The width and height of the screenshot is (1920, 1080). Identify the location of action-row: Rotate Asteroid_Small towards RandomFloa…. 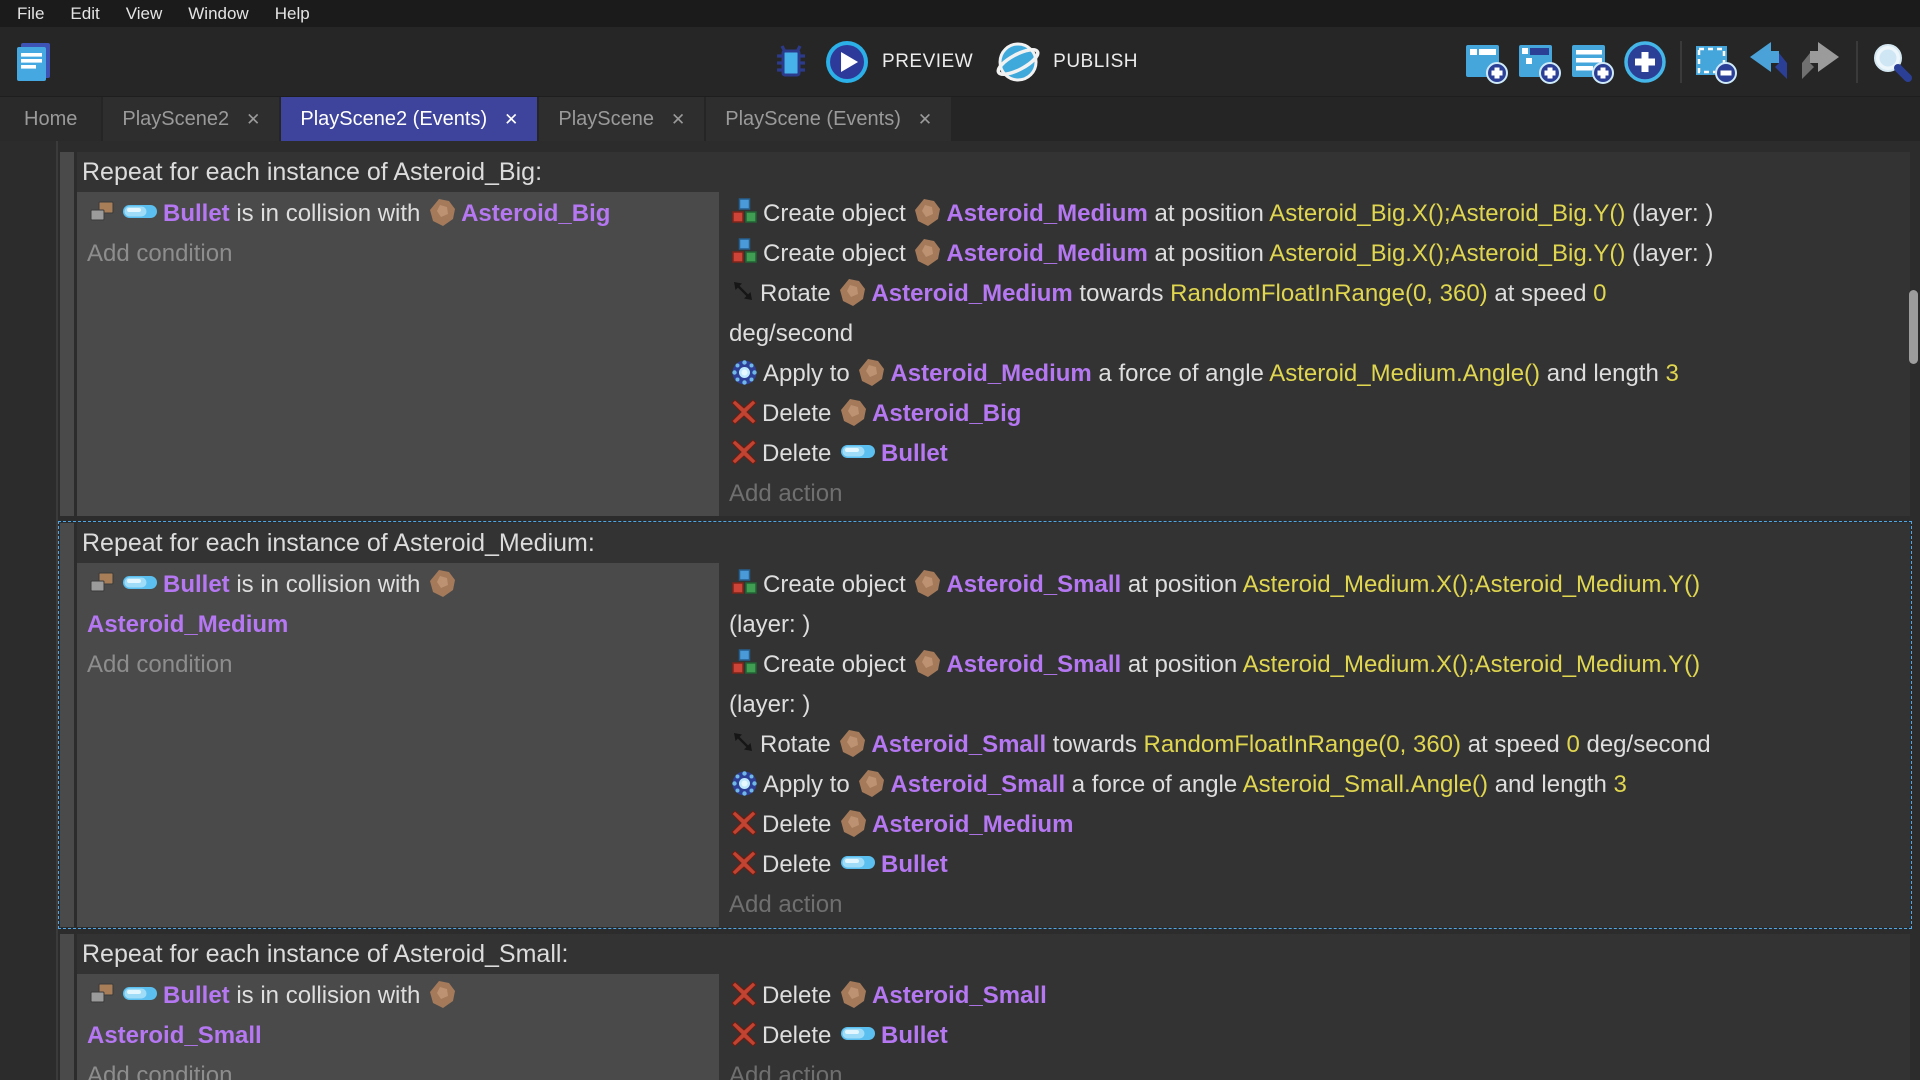
(1314, 745).